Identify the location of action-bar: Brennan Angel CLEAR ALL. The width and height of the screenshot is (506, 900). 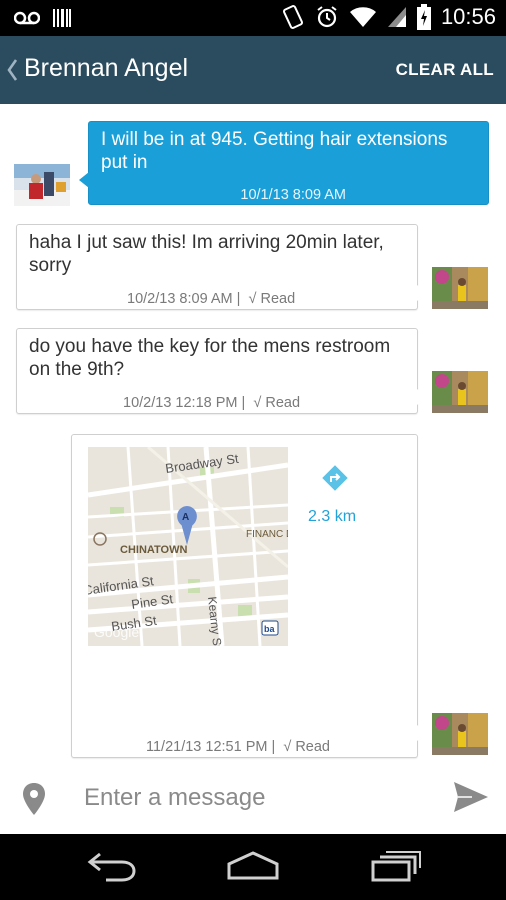
(253, 70).